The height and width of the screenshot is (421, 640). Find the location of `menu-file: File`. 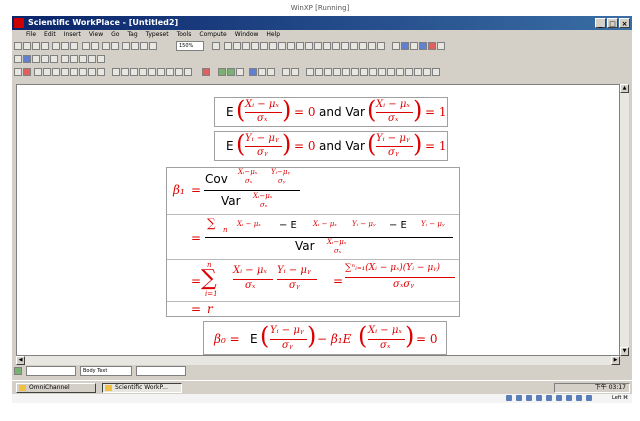

menu-file: File is located at coordinates (26, 35).